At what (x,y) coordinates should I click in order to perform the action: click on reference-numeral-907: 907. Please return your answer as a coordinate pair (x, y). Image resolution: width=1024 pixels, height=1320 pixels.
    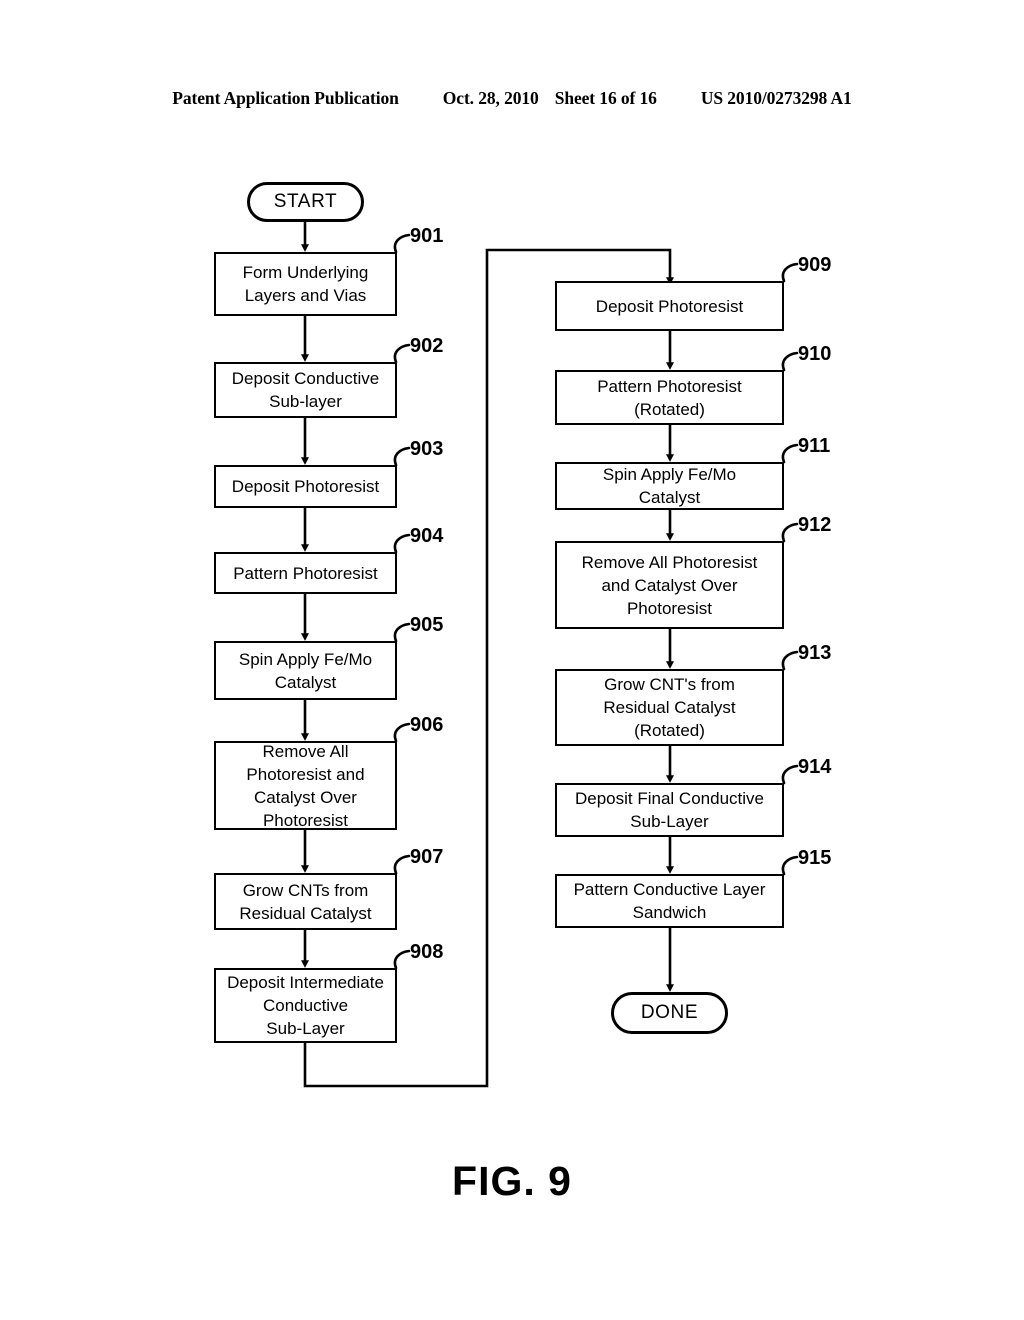
    Looking at the image, I should click on (427, 857).